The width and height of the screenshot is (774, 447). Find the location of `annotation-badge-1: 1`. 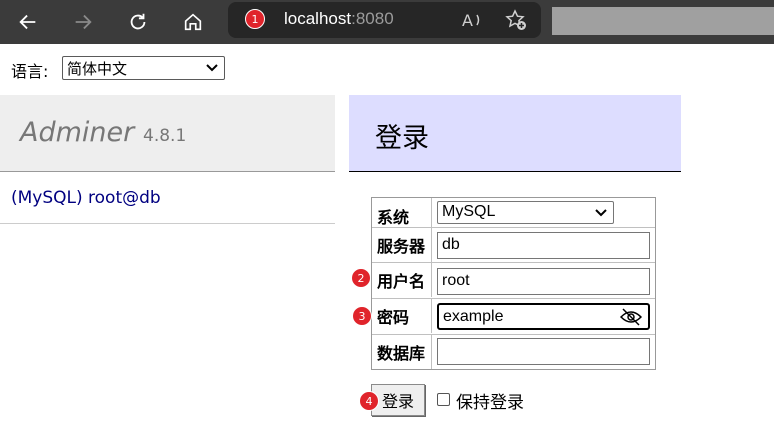

annotation-badge-1: 1 is located at coordinates (255, 19).